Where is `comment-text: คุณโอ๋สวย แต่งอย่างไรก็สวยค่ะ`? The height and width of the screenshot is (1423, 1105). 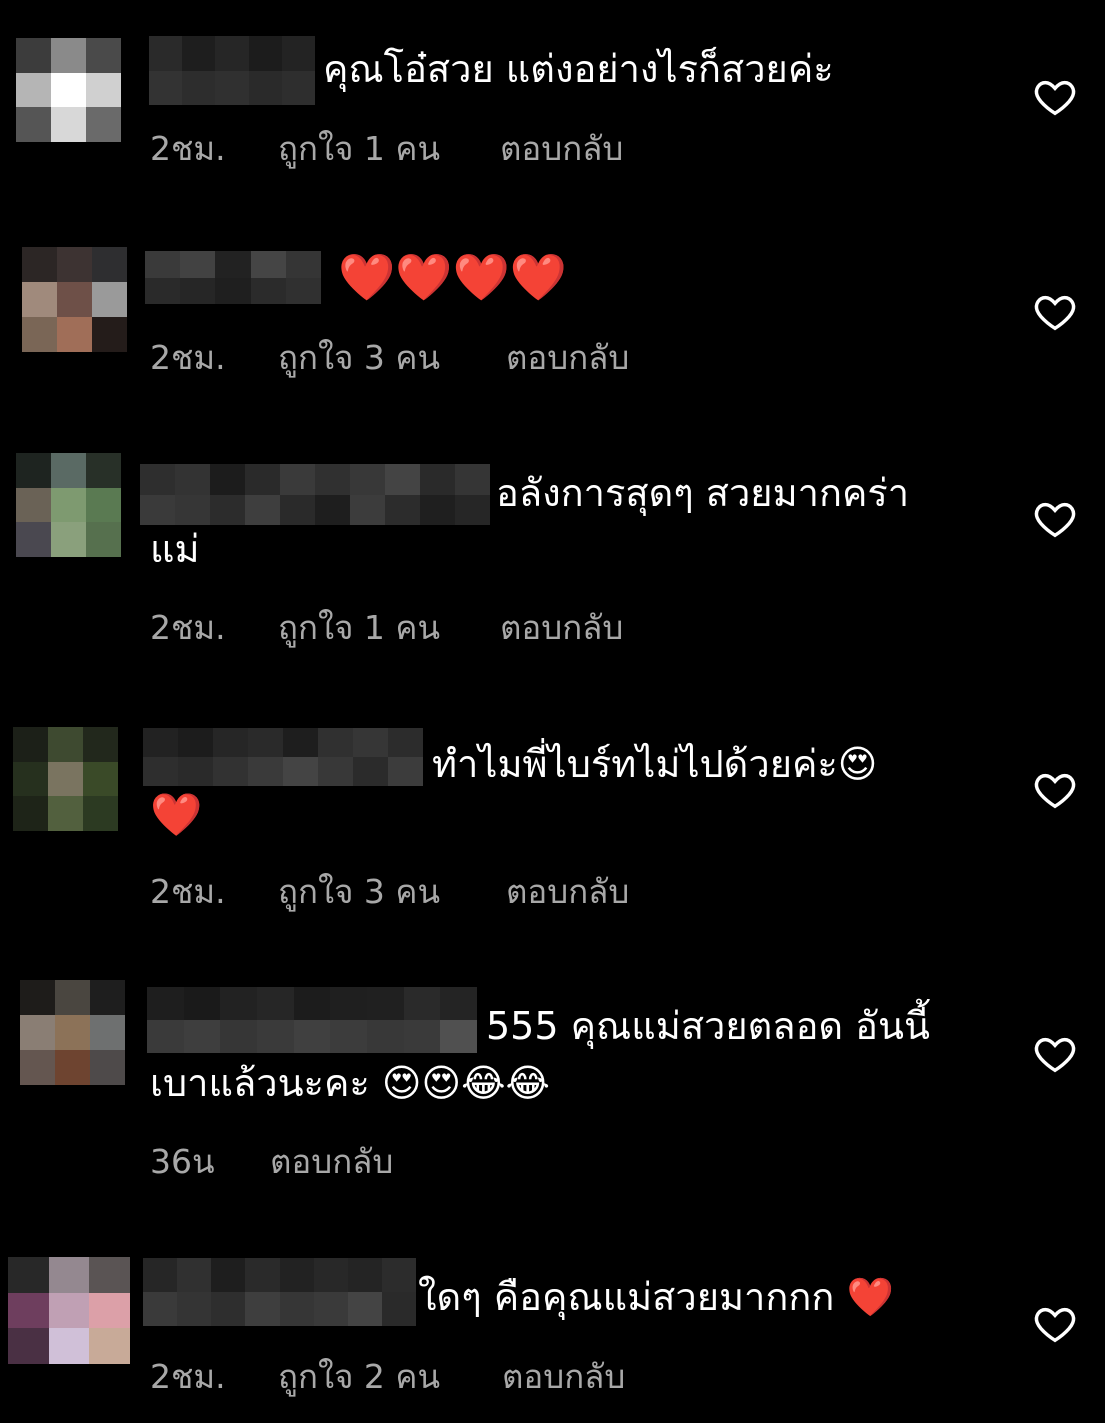
comment-text: คุณโอ๋สวย แต่งอย่างไรก็สวยค่ะ is located at coordinates (578, 69).